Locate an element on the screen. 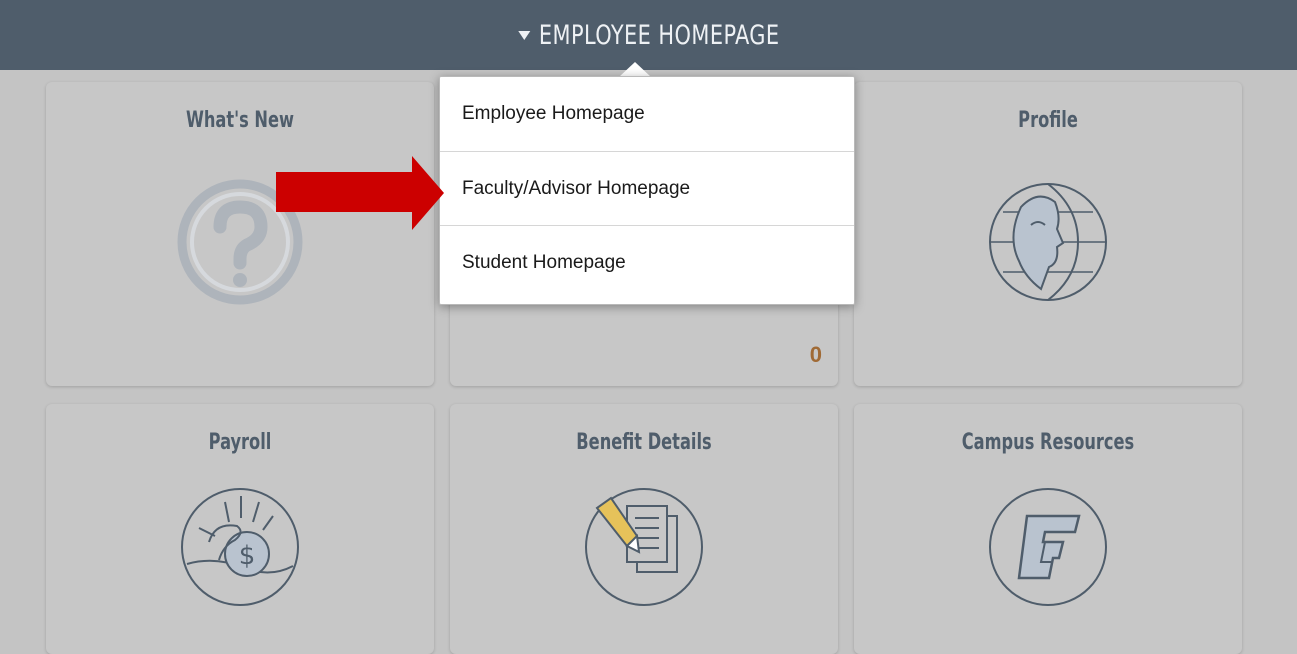  tile-benefit-details: Benefit Details is located at coordinates (644, 529).